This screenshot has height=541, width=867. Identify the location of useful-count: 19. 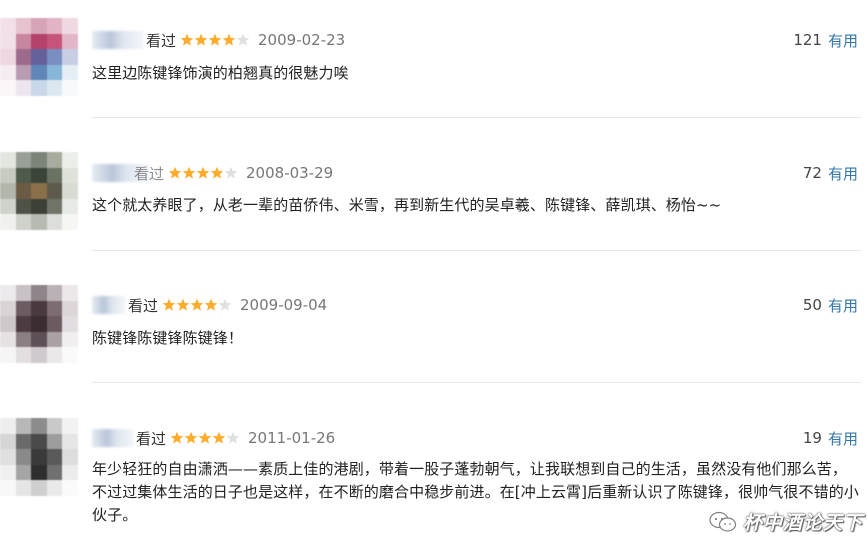
(812, 438).